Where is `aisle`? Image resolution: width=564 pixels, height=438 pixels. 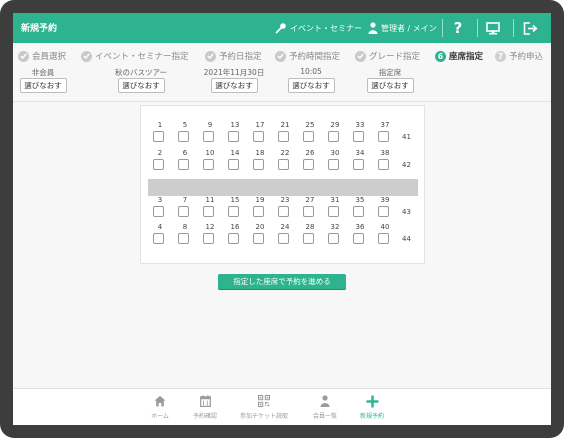 aisle is located at coordinates (283, 187).